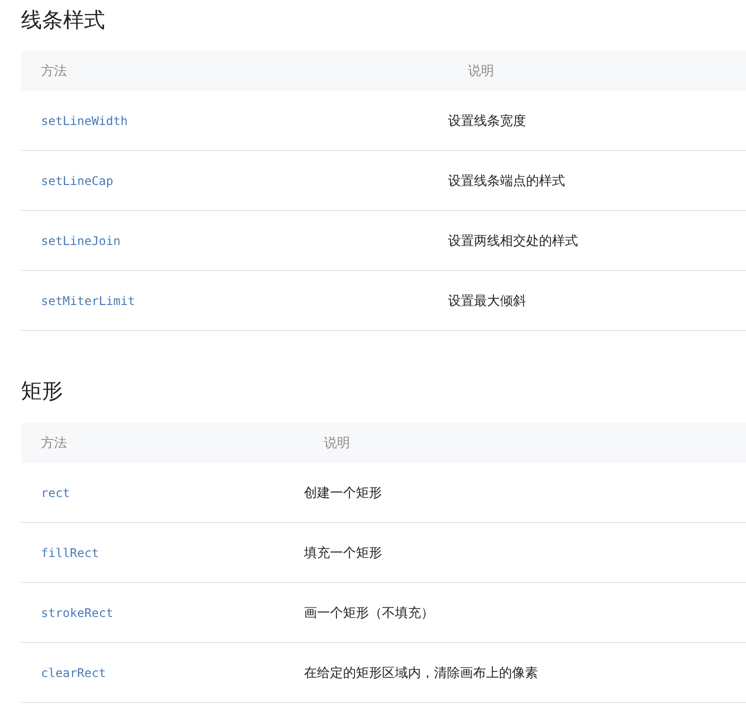 The height and width of the screenshot is (712, 746). What do you see at coordinates (234, 301) in the screenshot?
I see `method-cell: setMiterLimit` at bounding box center [234, 301].